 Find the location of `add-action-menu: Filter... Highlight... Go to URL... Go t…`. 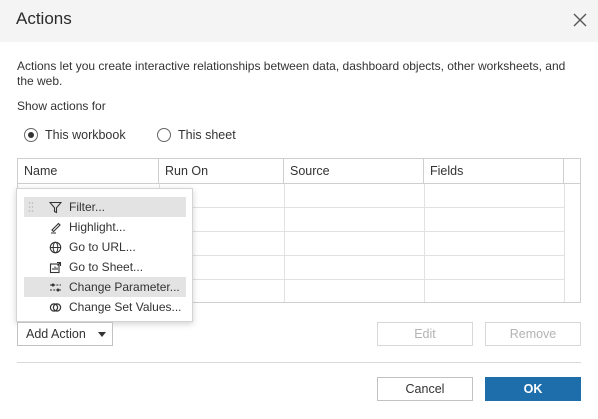

add-action-menu: Filter... Highlight... Go to URL... Go t… is located at coordinates (104, 255).